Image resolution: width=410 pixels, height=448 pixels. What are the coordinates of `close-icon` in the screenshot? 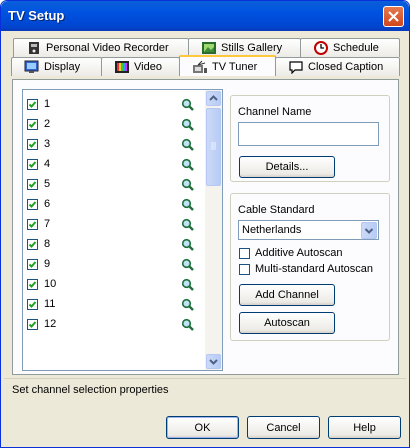 It's located at (393, 16).